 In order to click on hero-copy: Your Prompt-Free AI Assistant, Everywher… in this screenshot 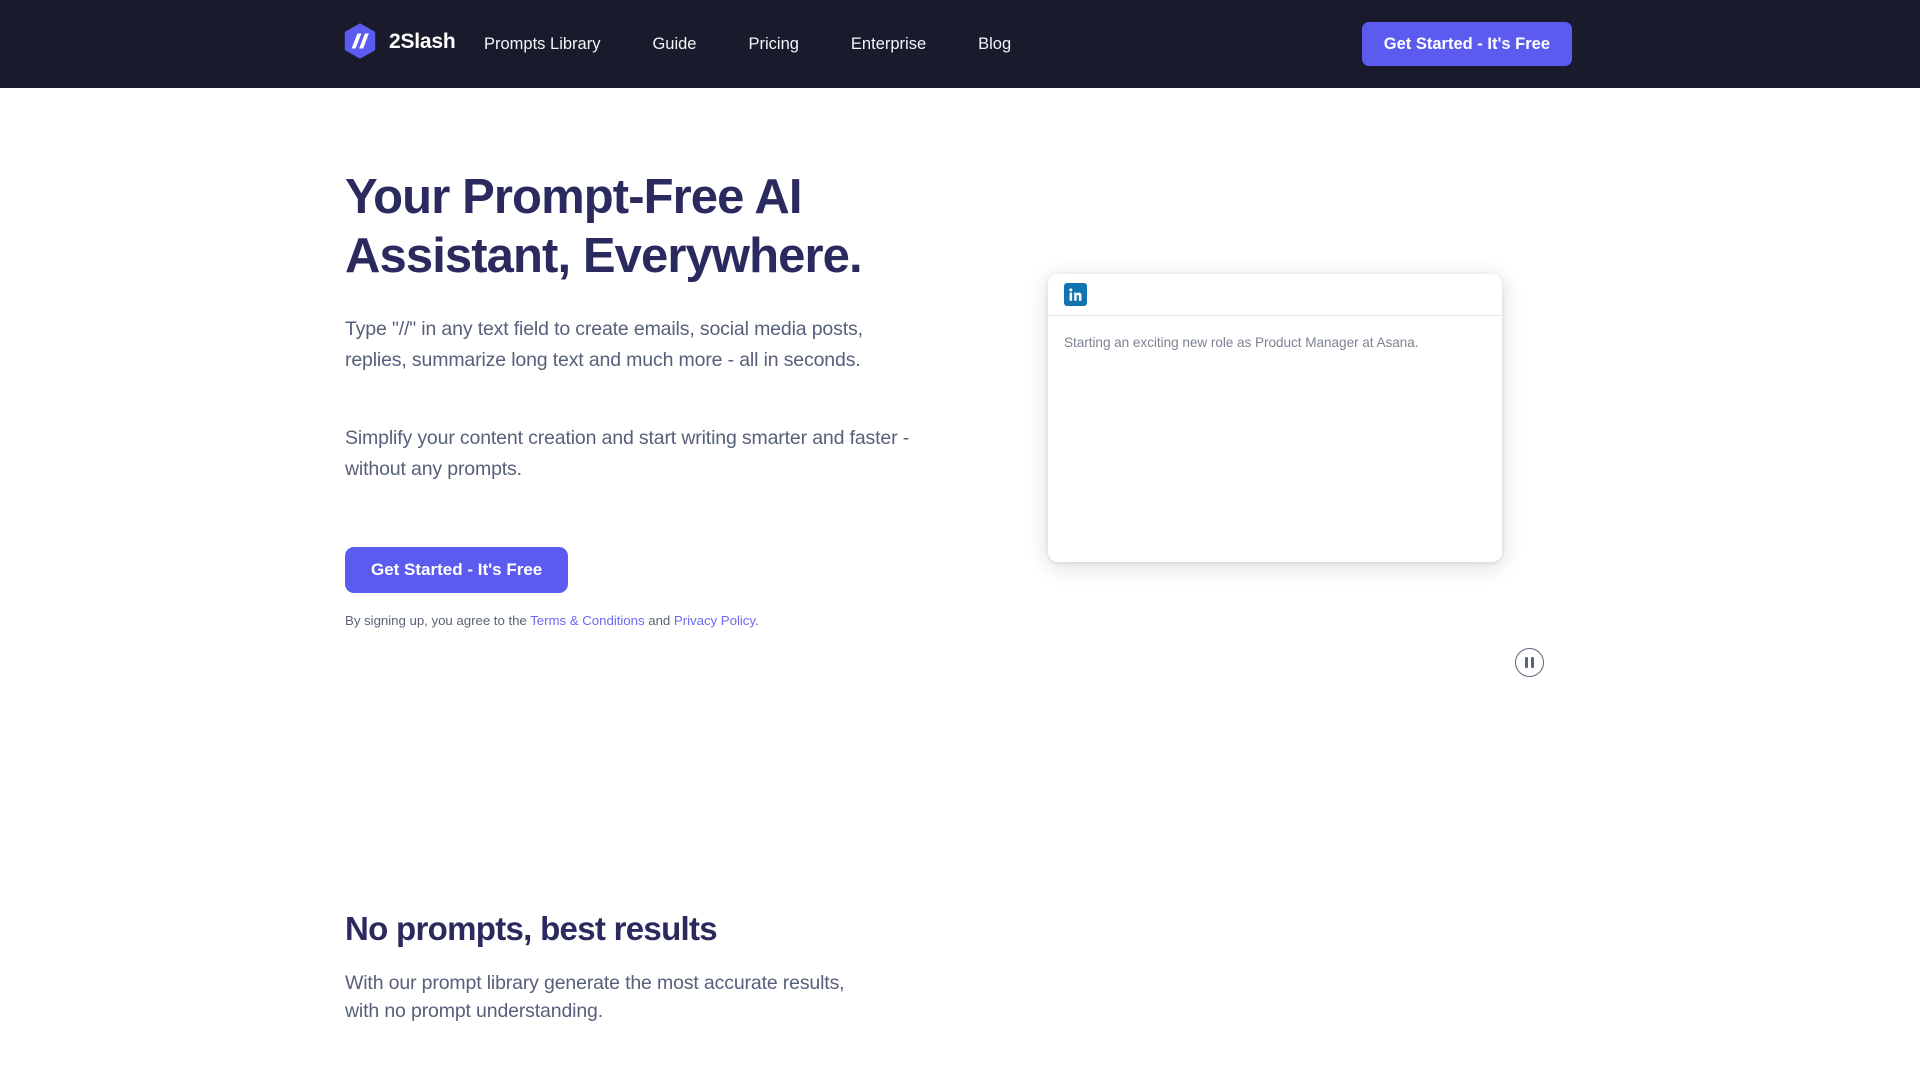, I will do `click(645, 398)`.